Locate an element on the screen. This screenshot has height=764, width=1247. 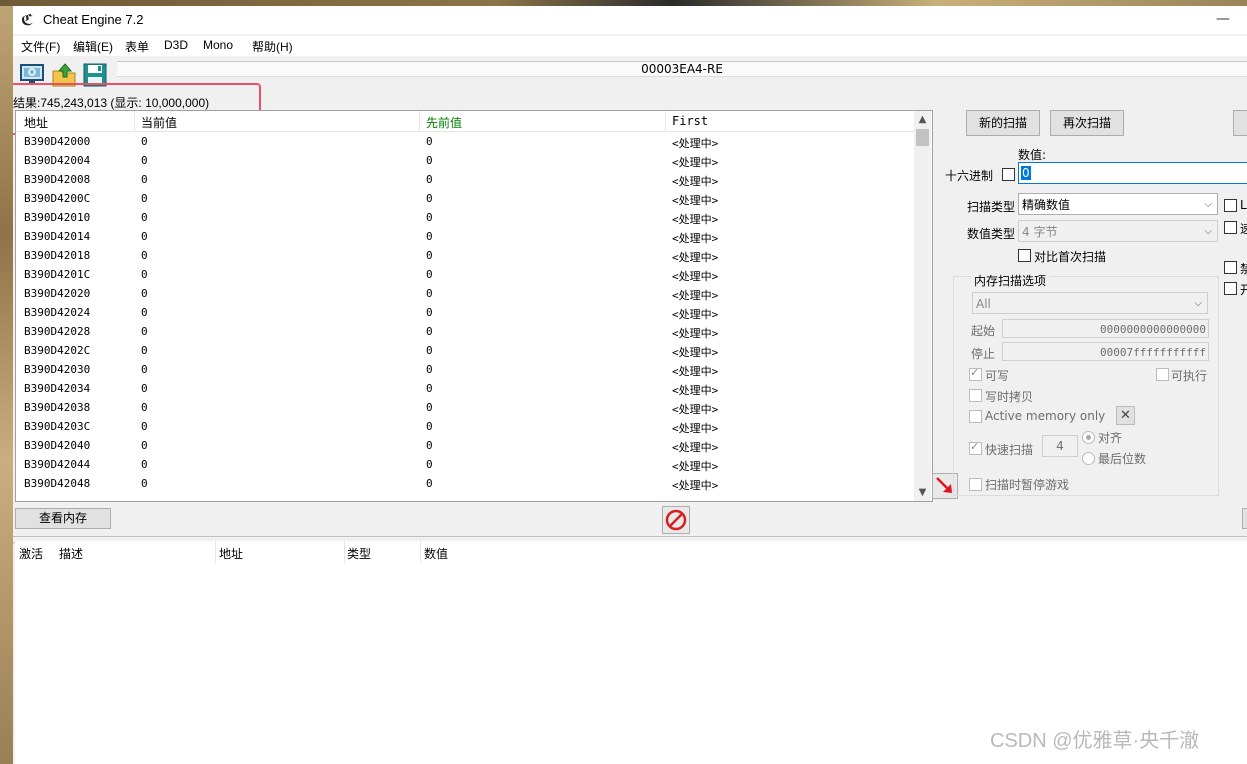
pause-game-checkbox is located at coordinates (975, 484).